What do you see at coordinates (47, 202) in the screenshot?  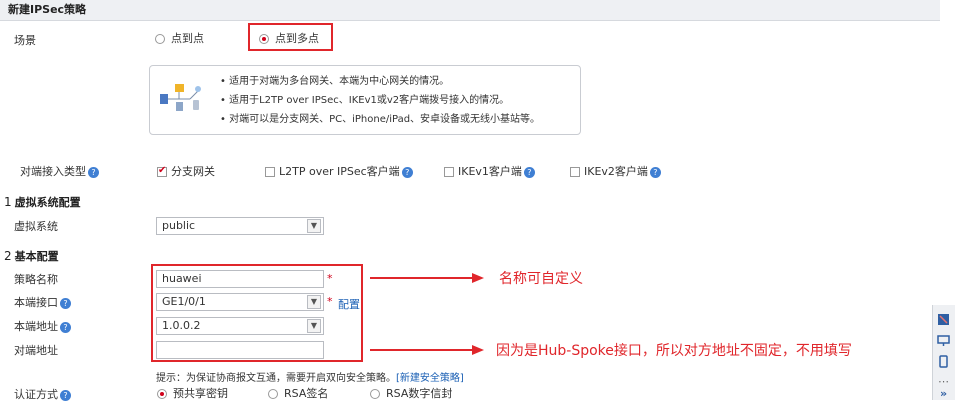 I see `section-title: 虚拟系统配置` at bounding box center [47, 202].